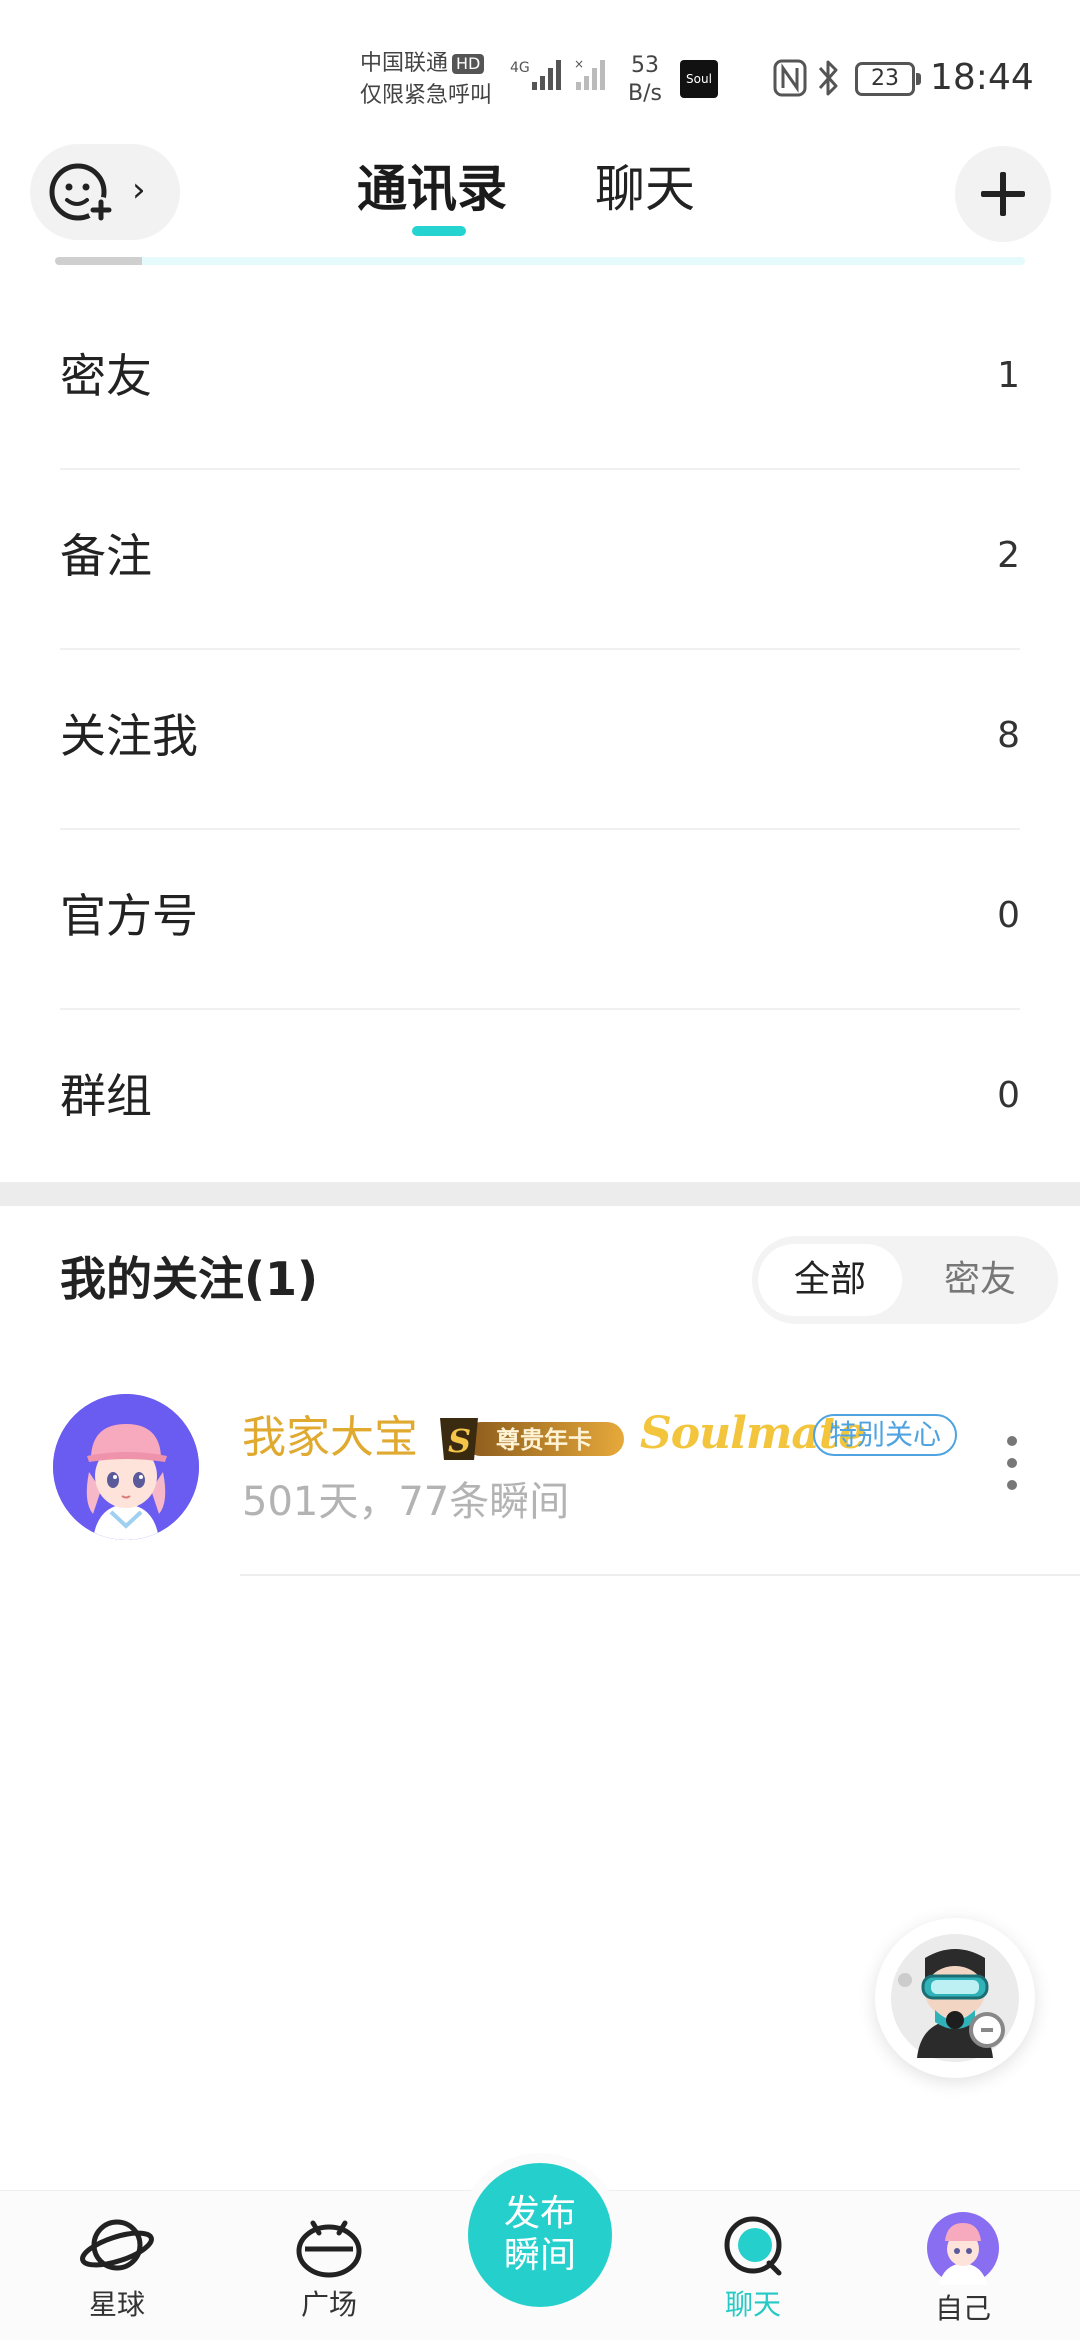 This screenshot has height=2340, width=1080. Describe the element at coordinates (540, 560) in the screenshot. I see `category-row-remarks: 备注 2` at that location.